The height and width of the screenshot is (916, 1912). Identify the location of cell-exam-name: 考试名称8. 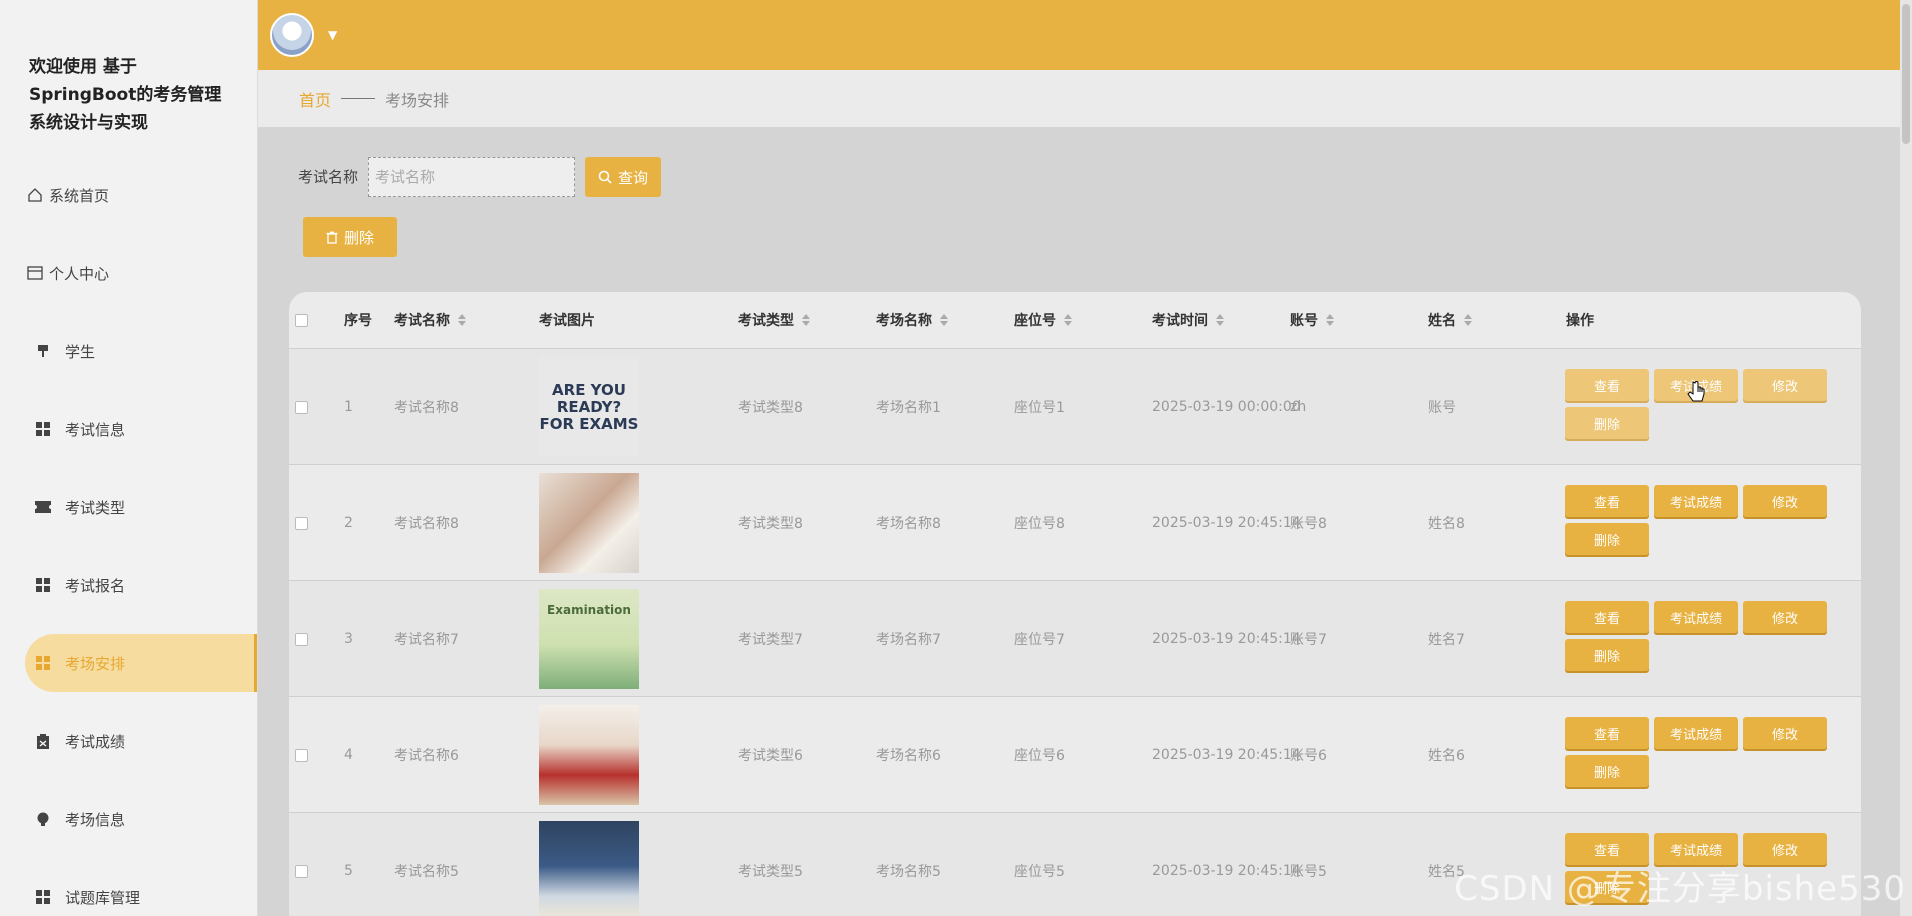
(426, 524).